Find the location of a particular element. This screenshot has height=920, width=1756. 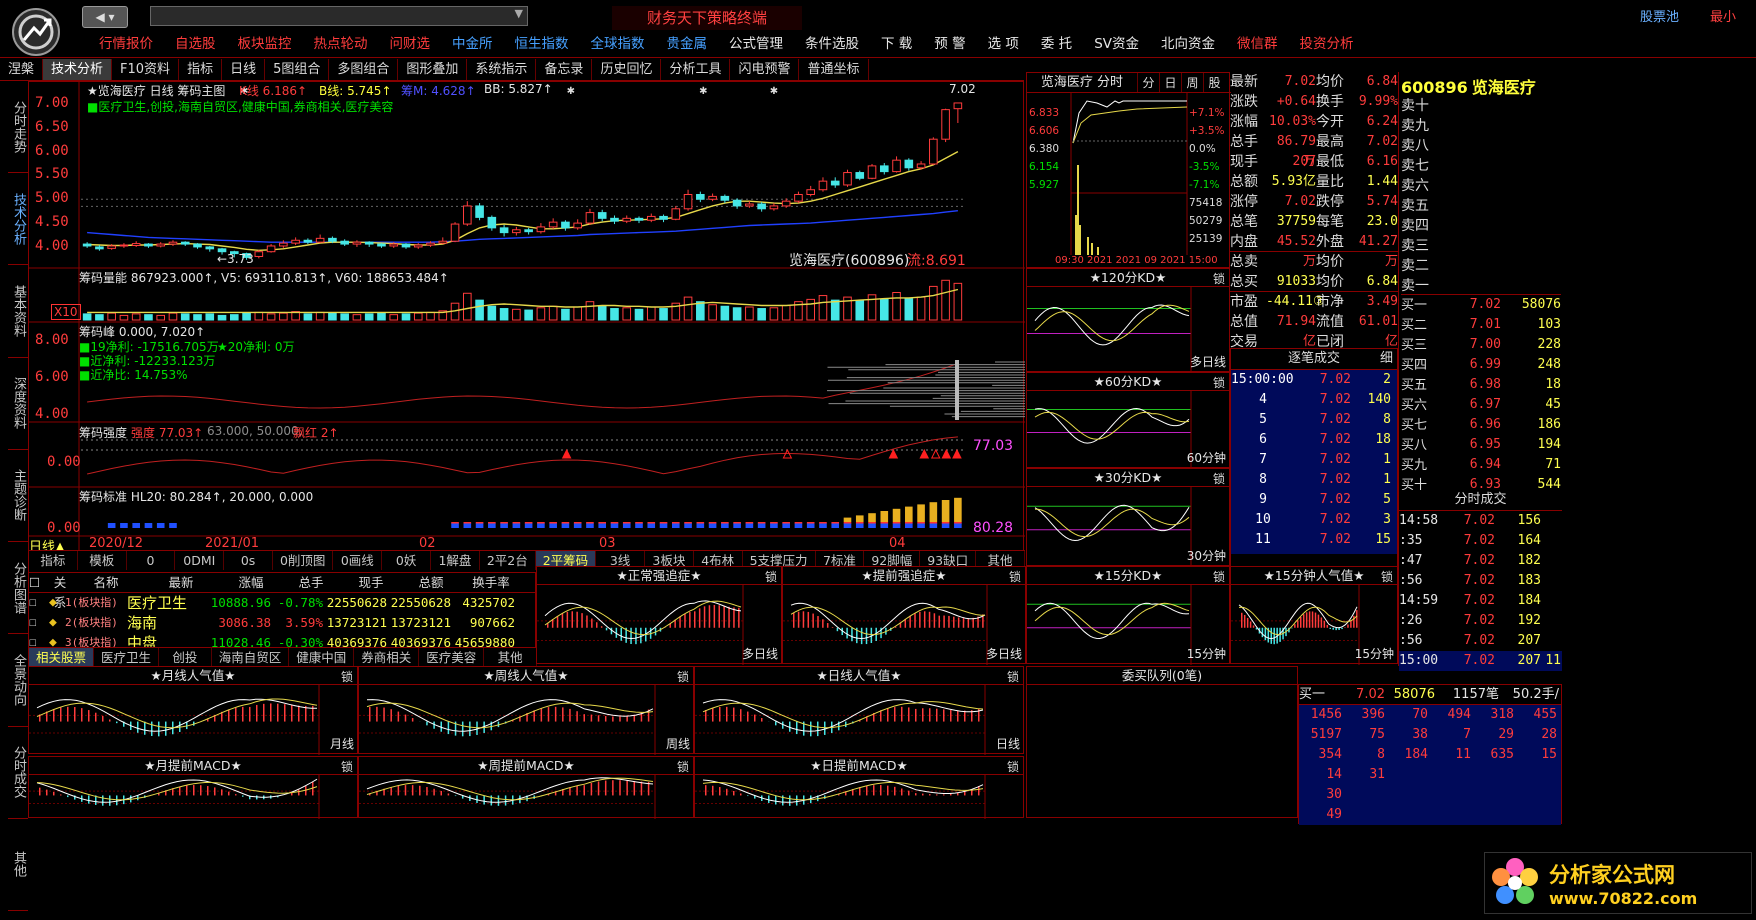

panel-period: 60分钟 is located at coordinates (1206, 457).